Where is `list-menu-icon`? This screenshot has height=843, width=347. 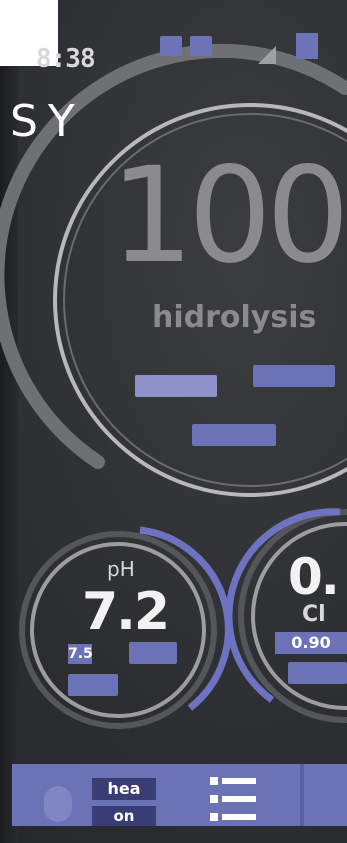 list-menu-icon is located at coordinates (233, 799).